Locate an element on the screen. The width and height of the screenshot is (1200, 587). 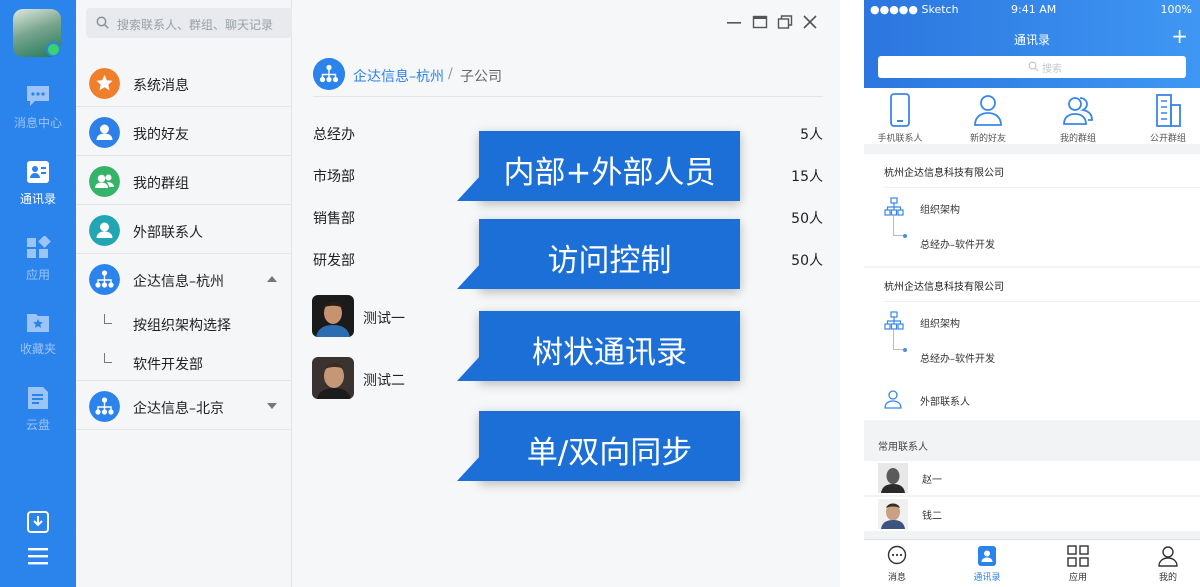
quick-action-new-friends: 新的好友 is located at coordinates (988, 118).